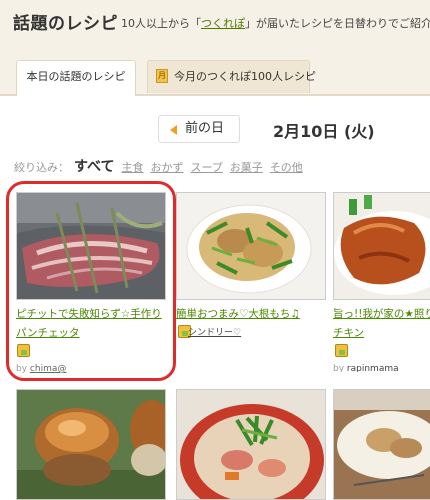 The height and width of the screenshot is (500, 430). I want to click on filter-row: 絞り込み： すべて 主食 おかず スープ お菓子 その他, so click(219, 167).